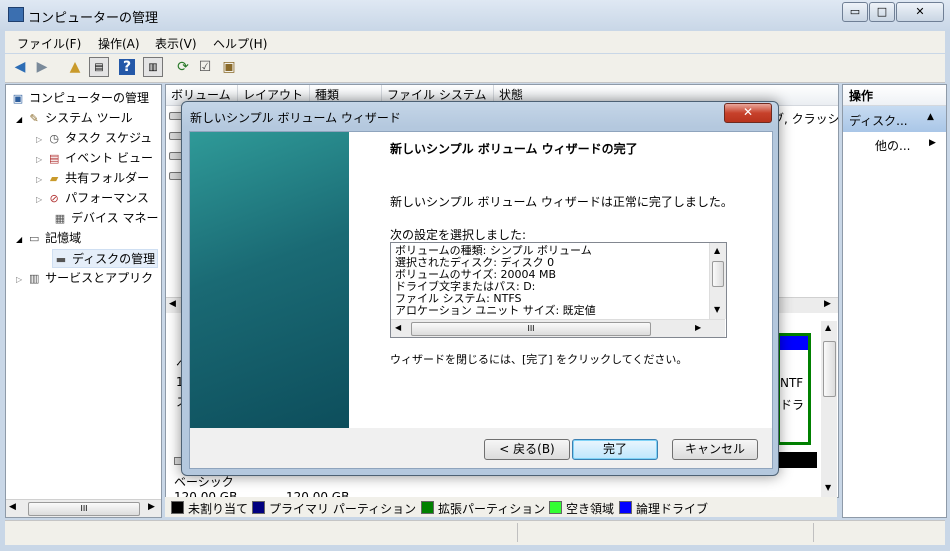  I want to click on computer-icon: ▣, so click(18, 98).